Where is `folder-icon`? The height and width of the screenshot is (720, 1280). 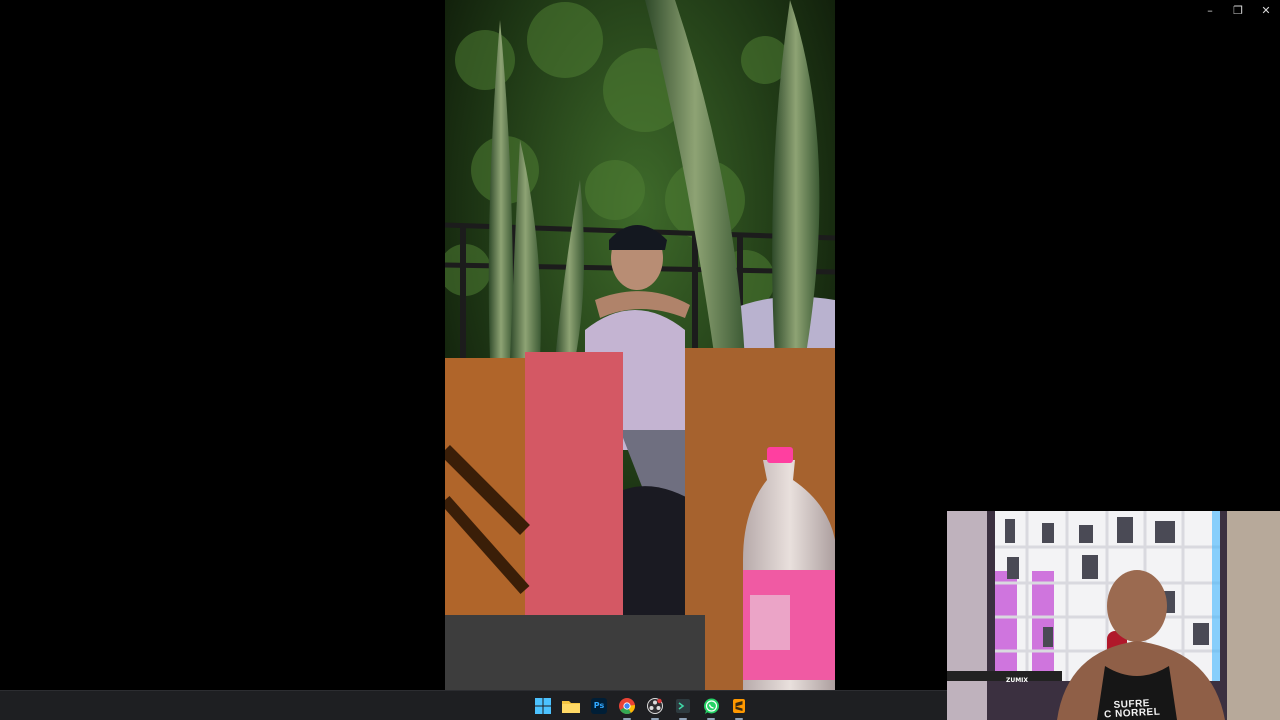 folder-icon is located at coordinates (571, 706).